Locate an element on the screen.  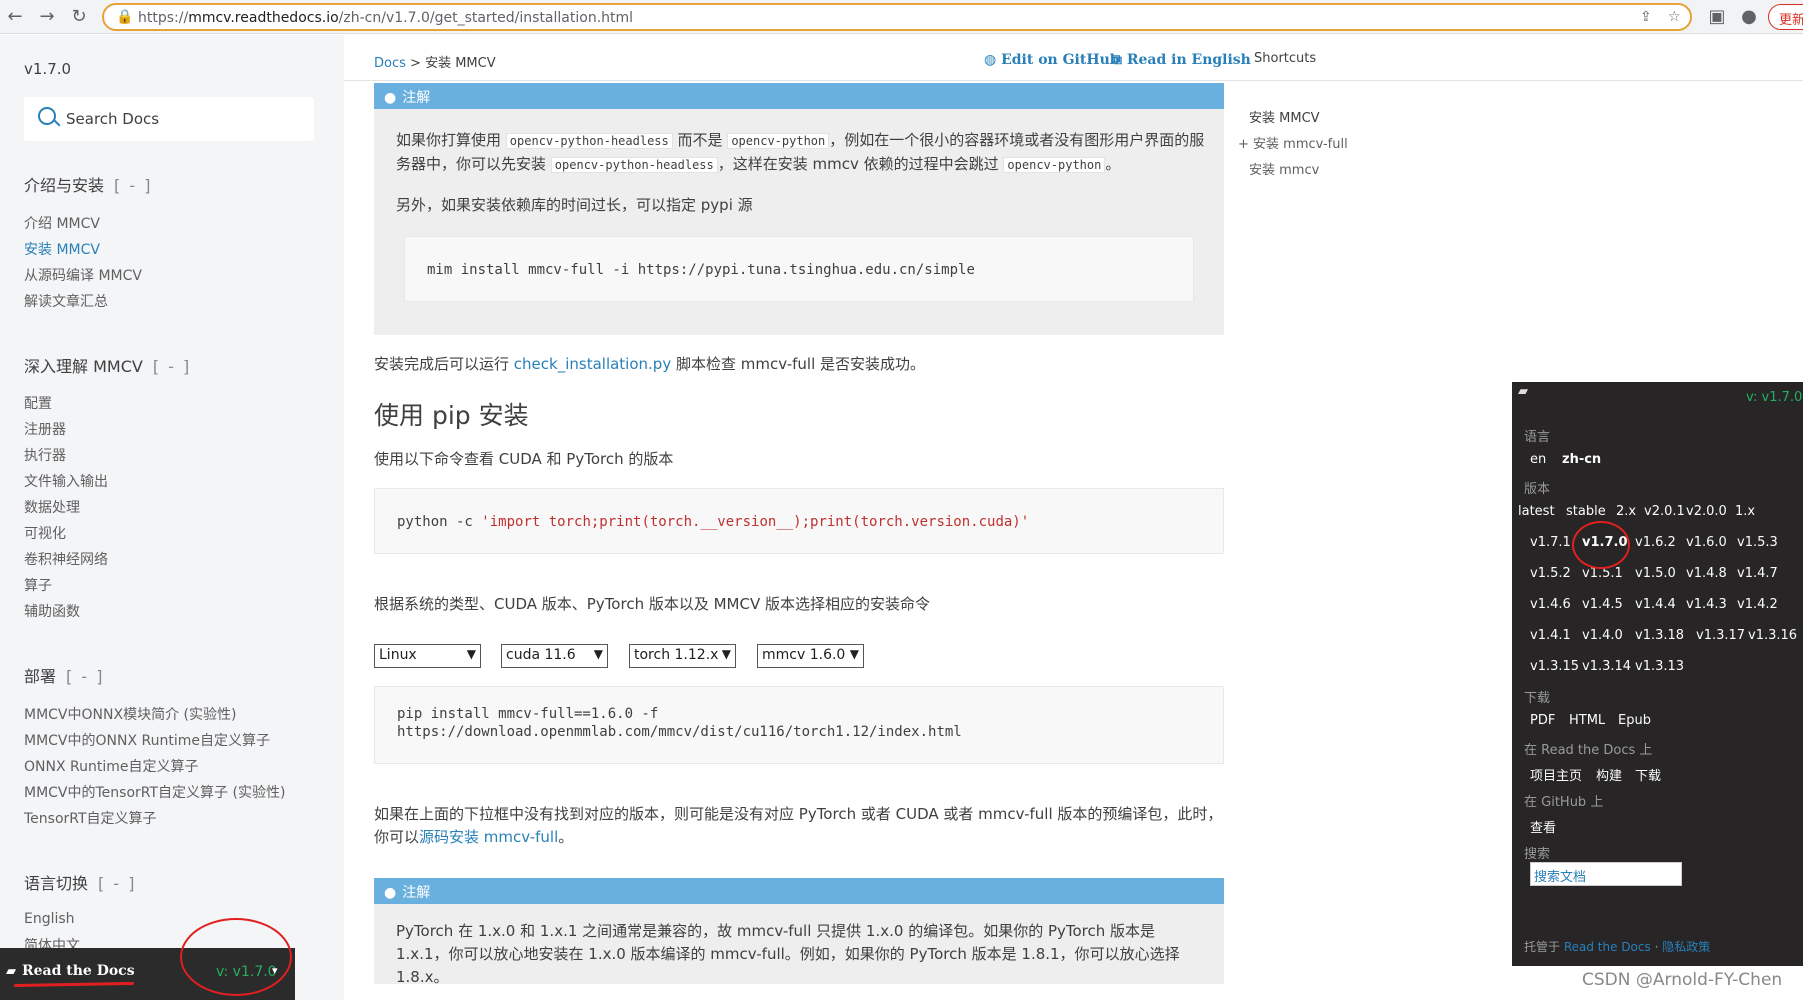
flyout-download-html: HTML is located at coordinates (1587, 720).